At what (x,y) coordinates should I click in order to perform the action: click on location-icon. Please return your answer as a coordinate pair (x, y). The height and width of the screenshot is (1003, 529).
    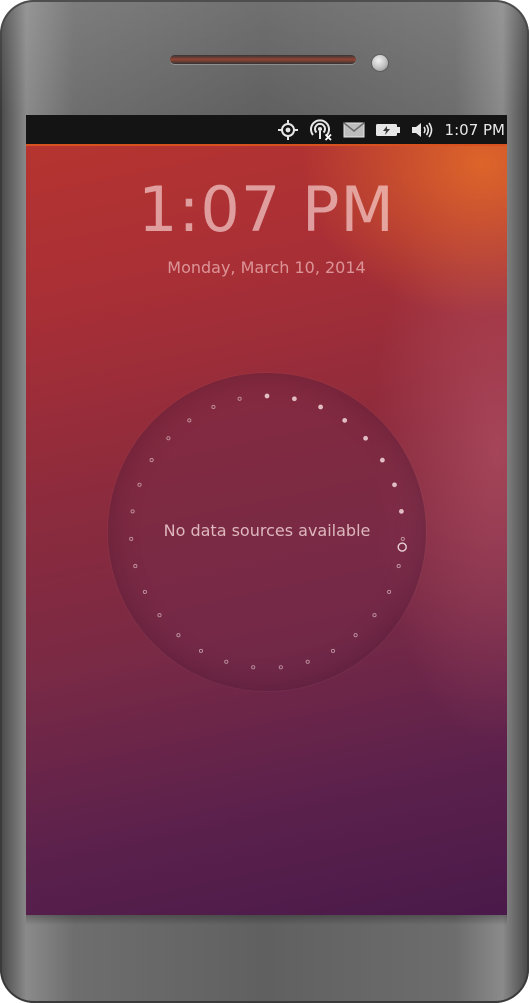
    Looking at the image, I should click on (288, 130).